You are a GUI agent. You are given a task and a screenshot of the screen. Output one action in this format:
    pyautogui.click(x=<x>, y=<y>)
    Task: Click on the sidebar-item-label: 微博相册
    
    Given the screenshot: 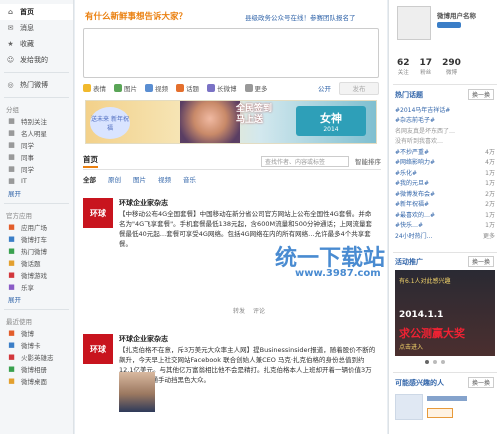 What is the action you would take?
    pyautogui.click(x=34, y=370)
    